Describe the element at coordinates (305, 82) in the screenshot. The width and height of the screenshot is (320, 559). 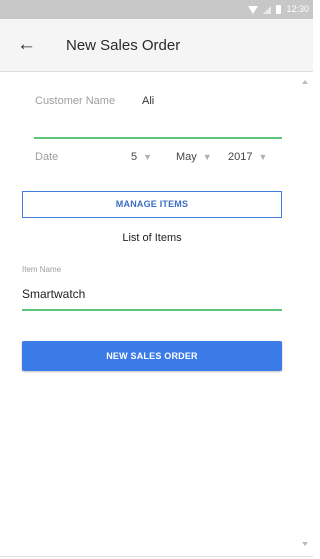
I see `scroll-up-icon` at that location.